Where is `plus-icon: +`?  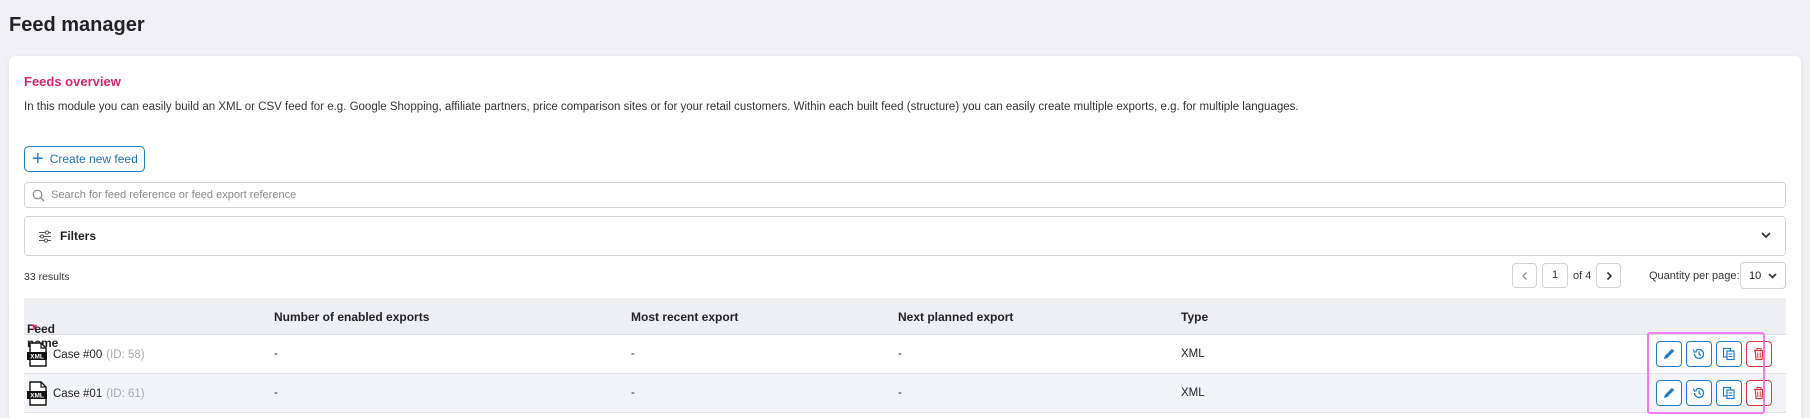
plus-icon: + is located at coordinates (38, 159).